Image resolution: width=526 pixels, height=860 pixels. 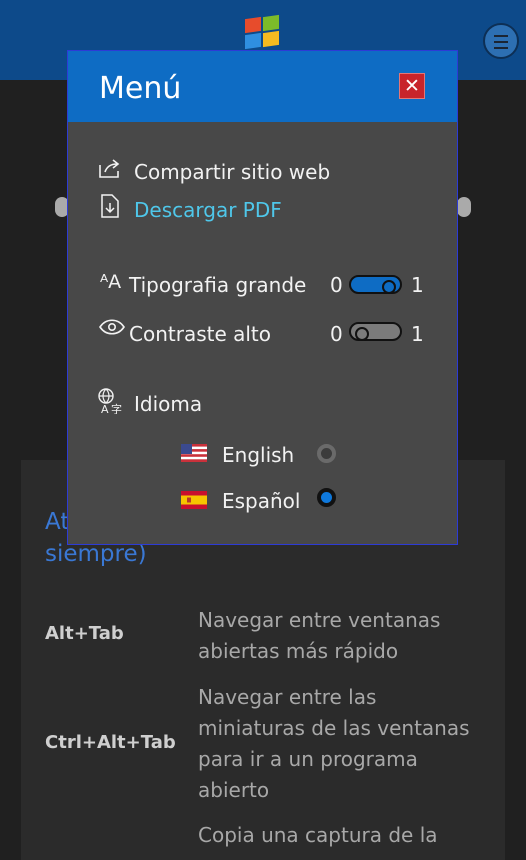 What do you see at coordinates (168, 404) in the screenshot?
I see `language-label: Idioma` at bounding box center [168, 404].